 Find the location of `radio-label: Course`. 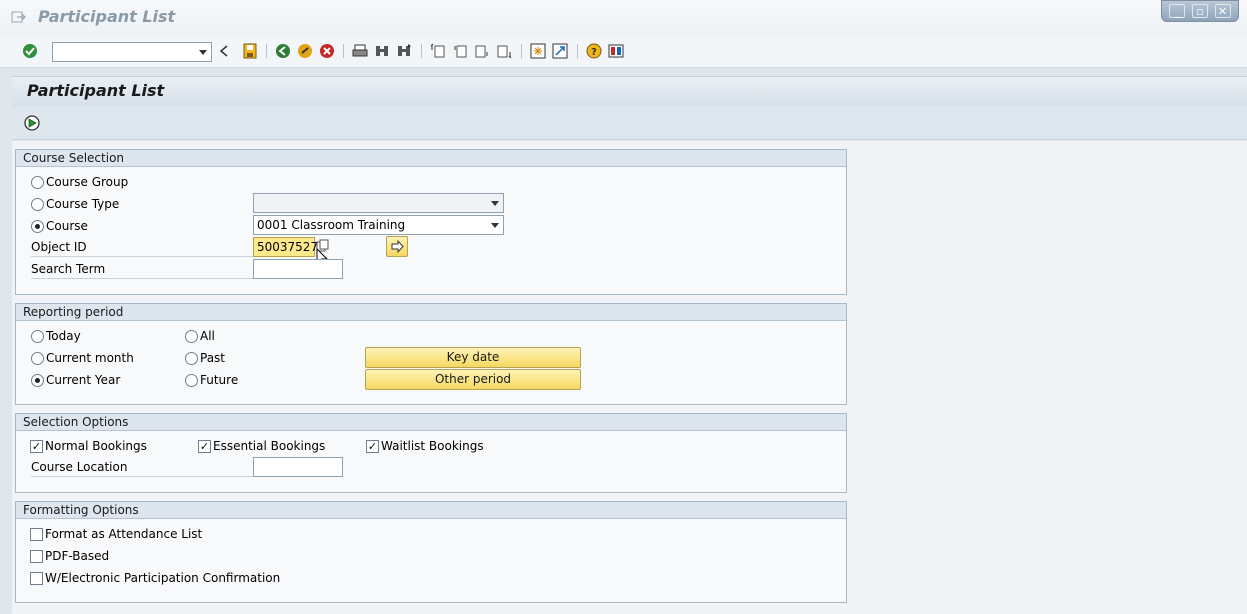

radio-label: Course is located at coordinates (67, 226).